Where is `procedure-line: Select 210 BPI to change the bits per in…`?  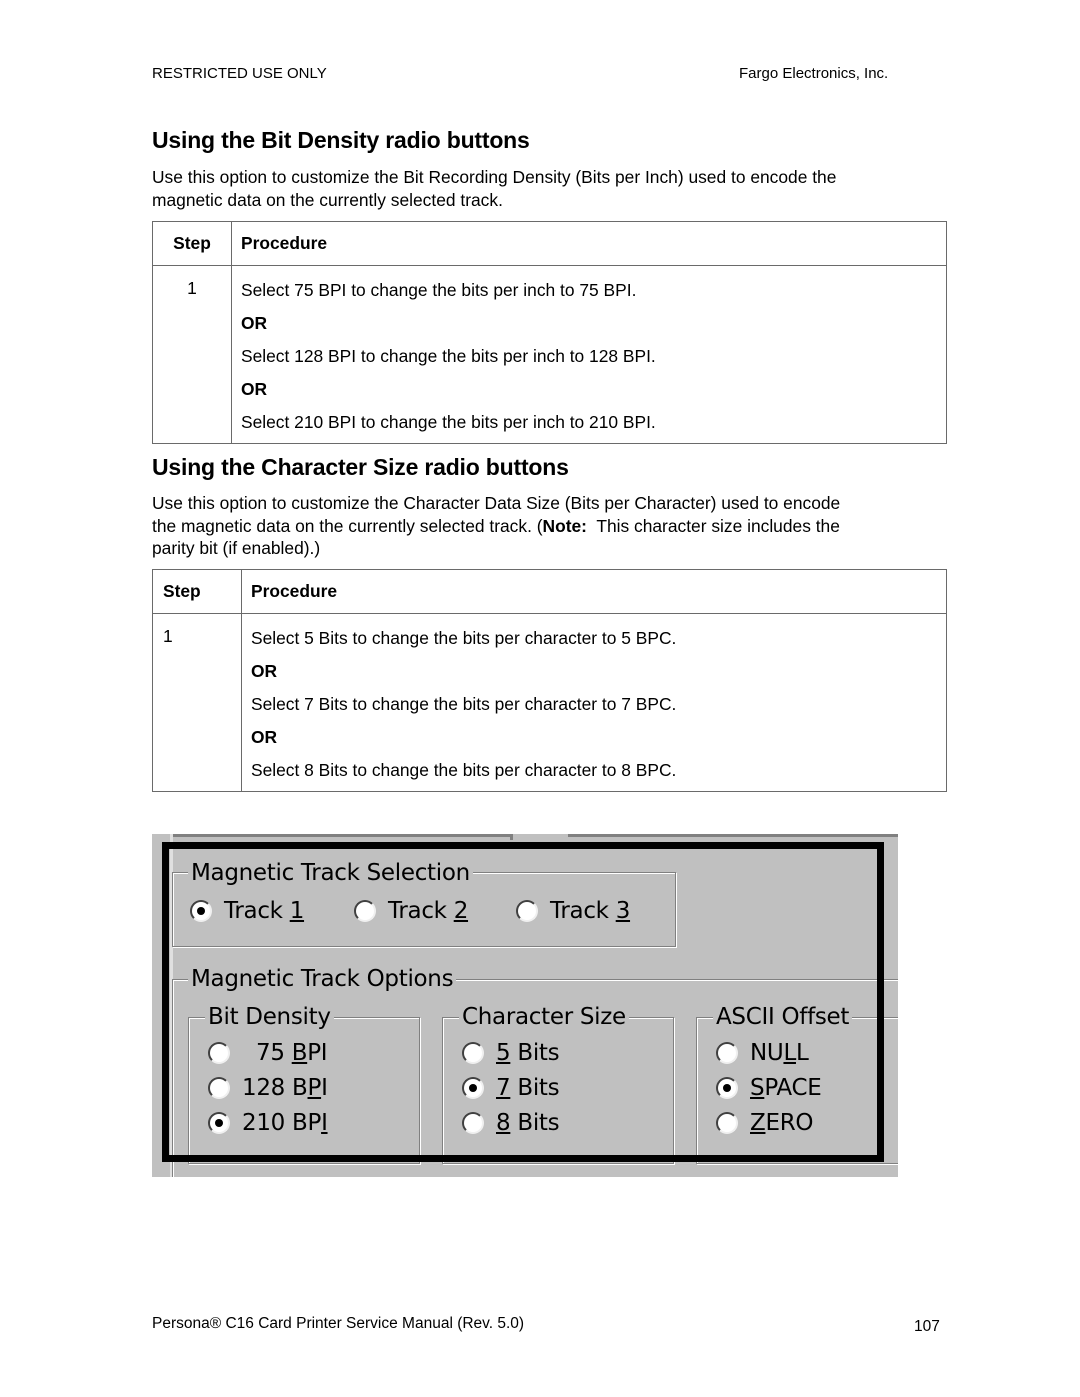 procedure-line: Select 210 BPI to change the bits per in… is located at coordinates (448, 422).